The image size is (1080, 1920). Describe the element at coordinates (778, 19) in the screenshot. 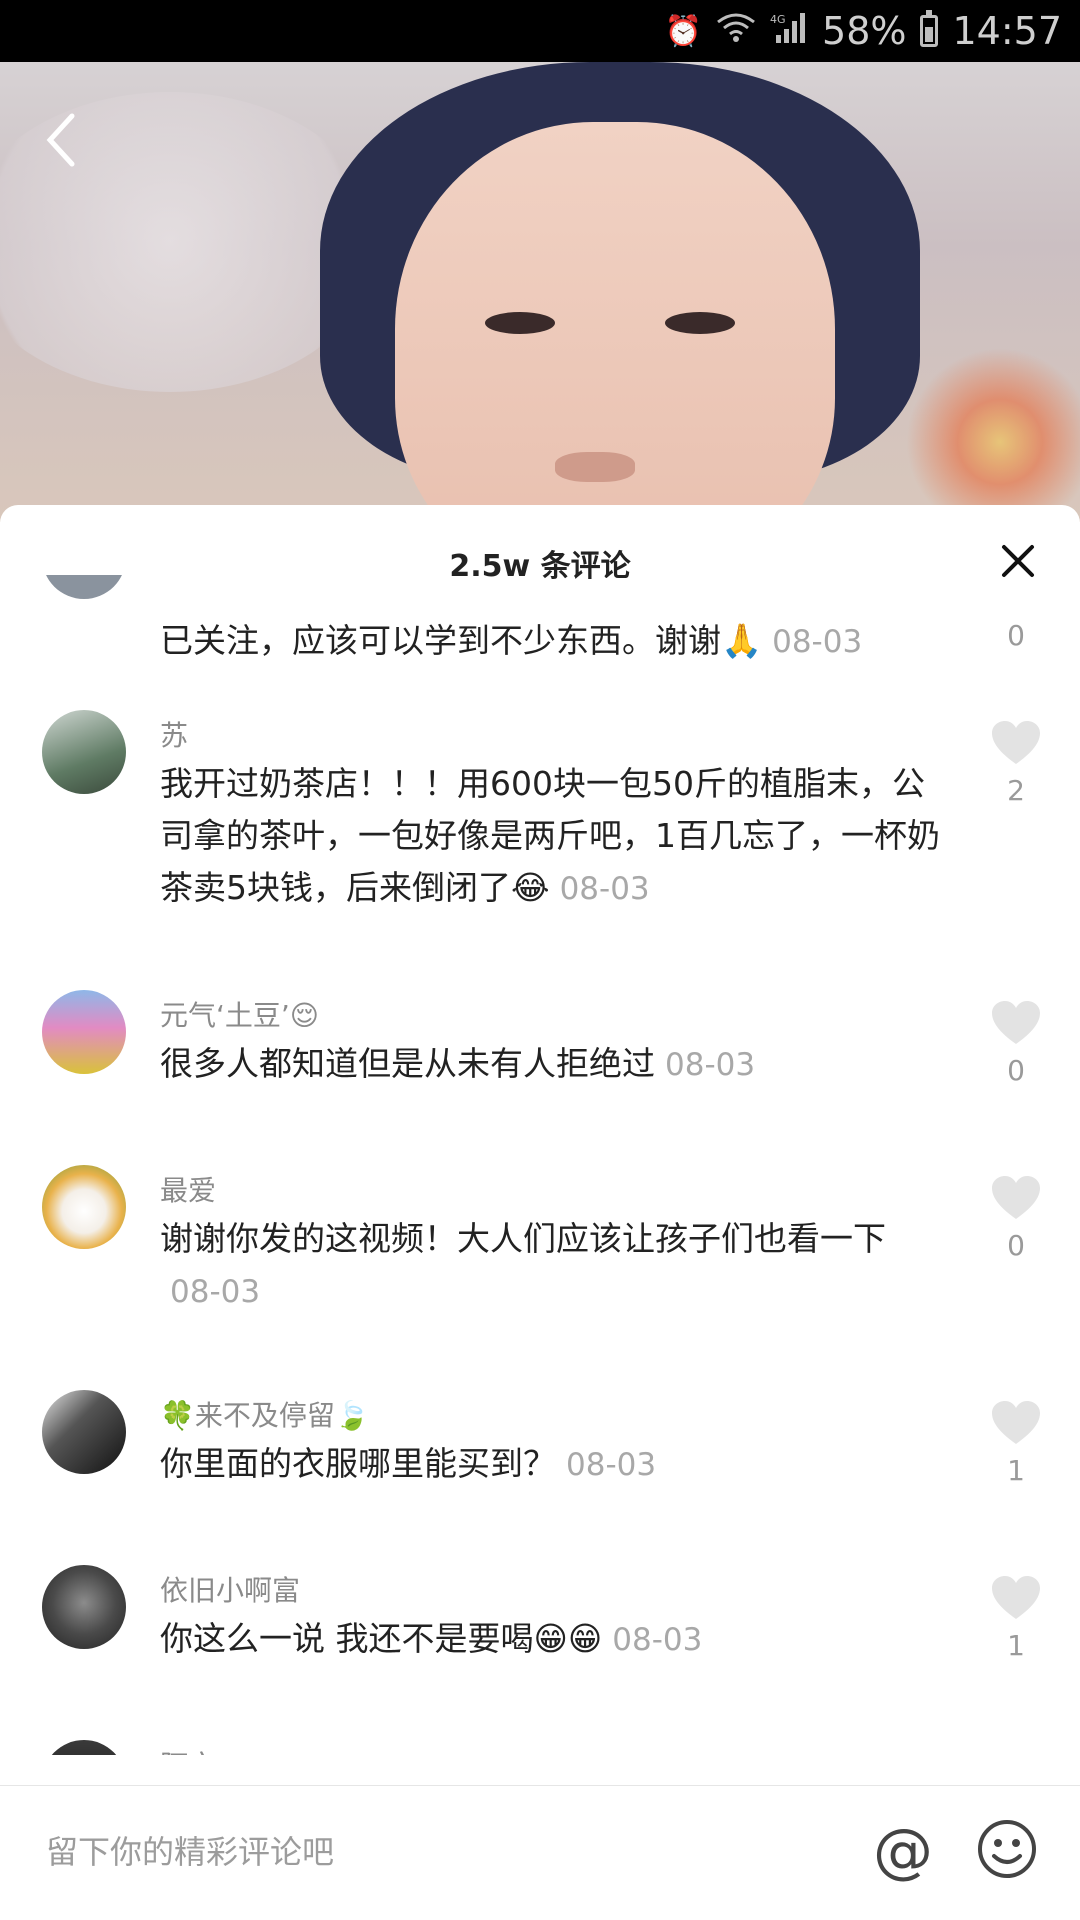

I see `network-type-label: 4G` at that location.